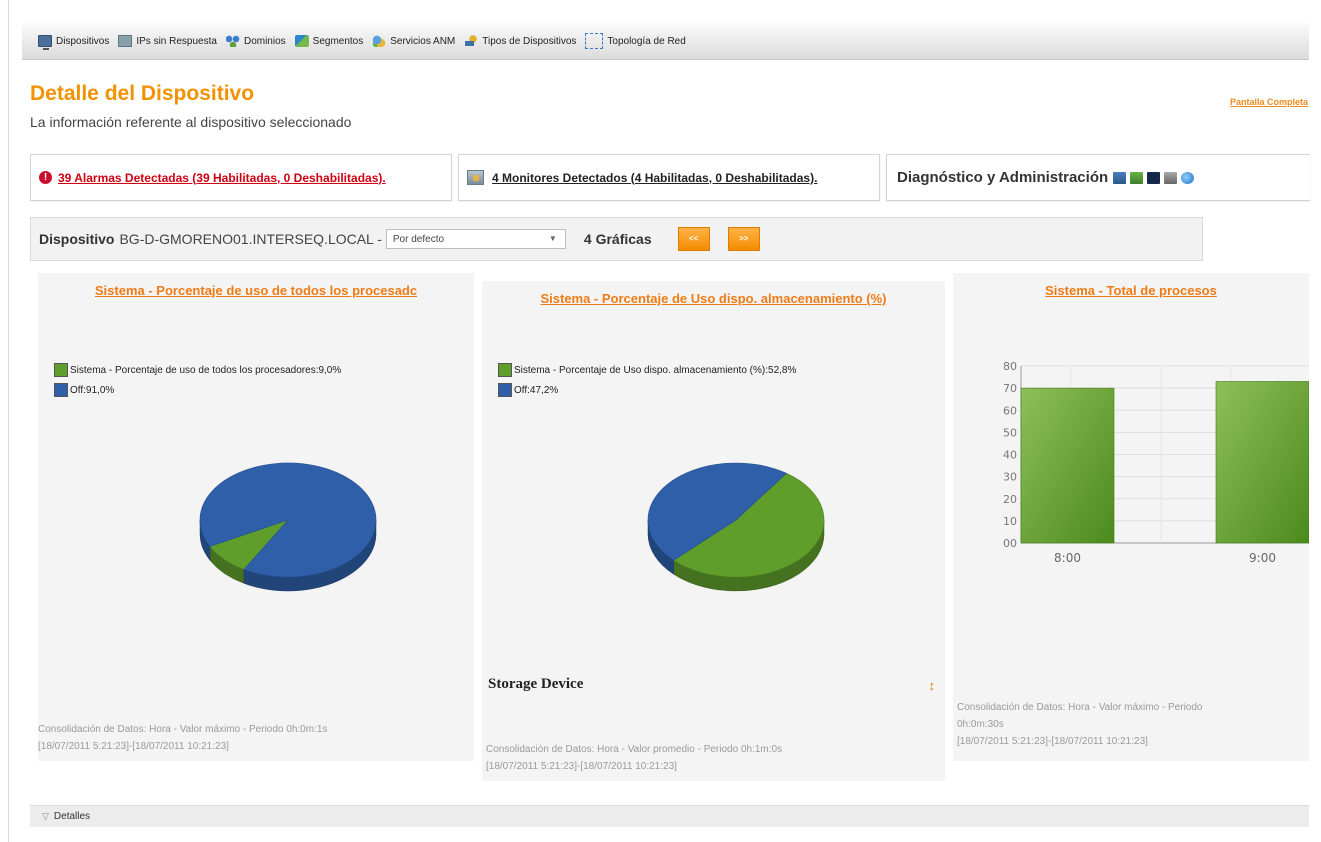  I want to click on fullscreen-link: Pantalla Completa, so click(1269, 102).